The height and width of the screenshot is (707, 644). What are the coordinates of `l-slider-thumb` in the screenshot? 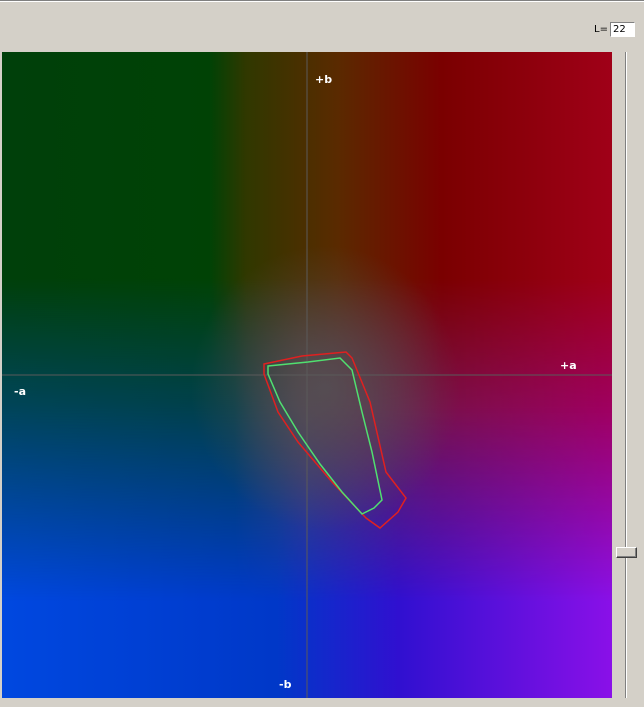 It's located at (626, 552).